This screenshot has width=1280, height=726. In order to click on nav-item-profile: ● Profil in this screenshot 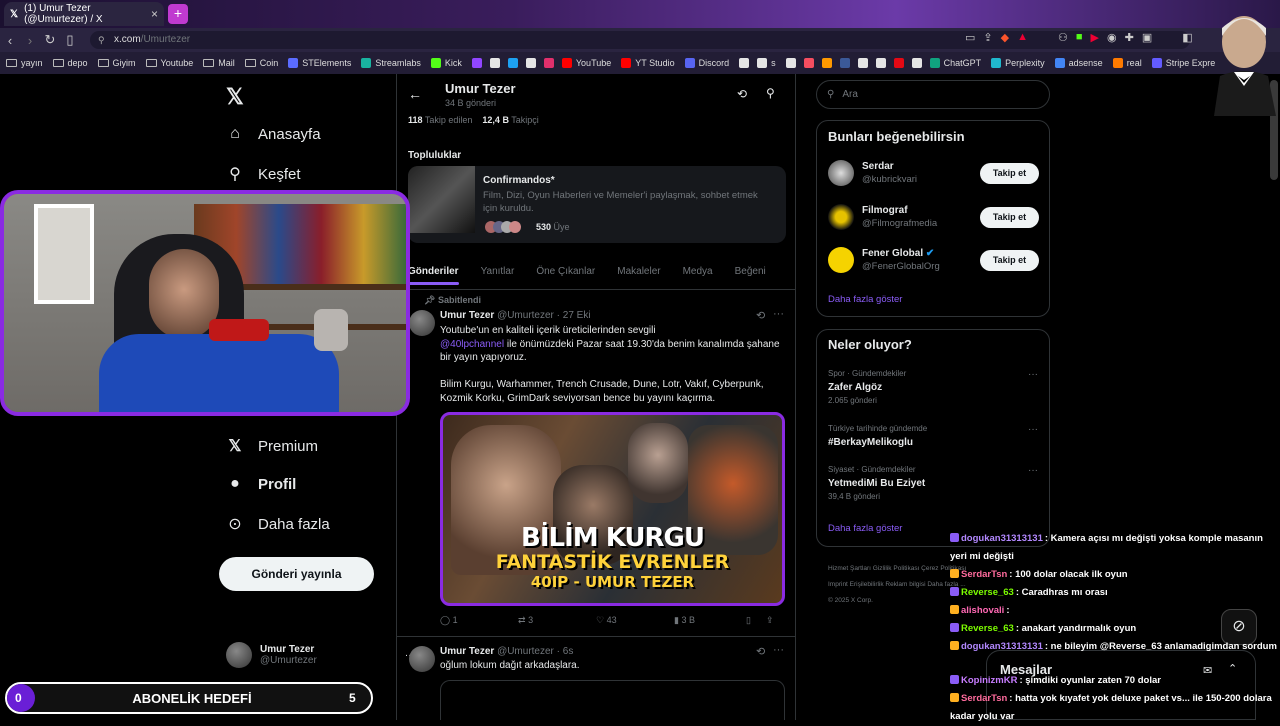, I will do `click(261, 484)`.